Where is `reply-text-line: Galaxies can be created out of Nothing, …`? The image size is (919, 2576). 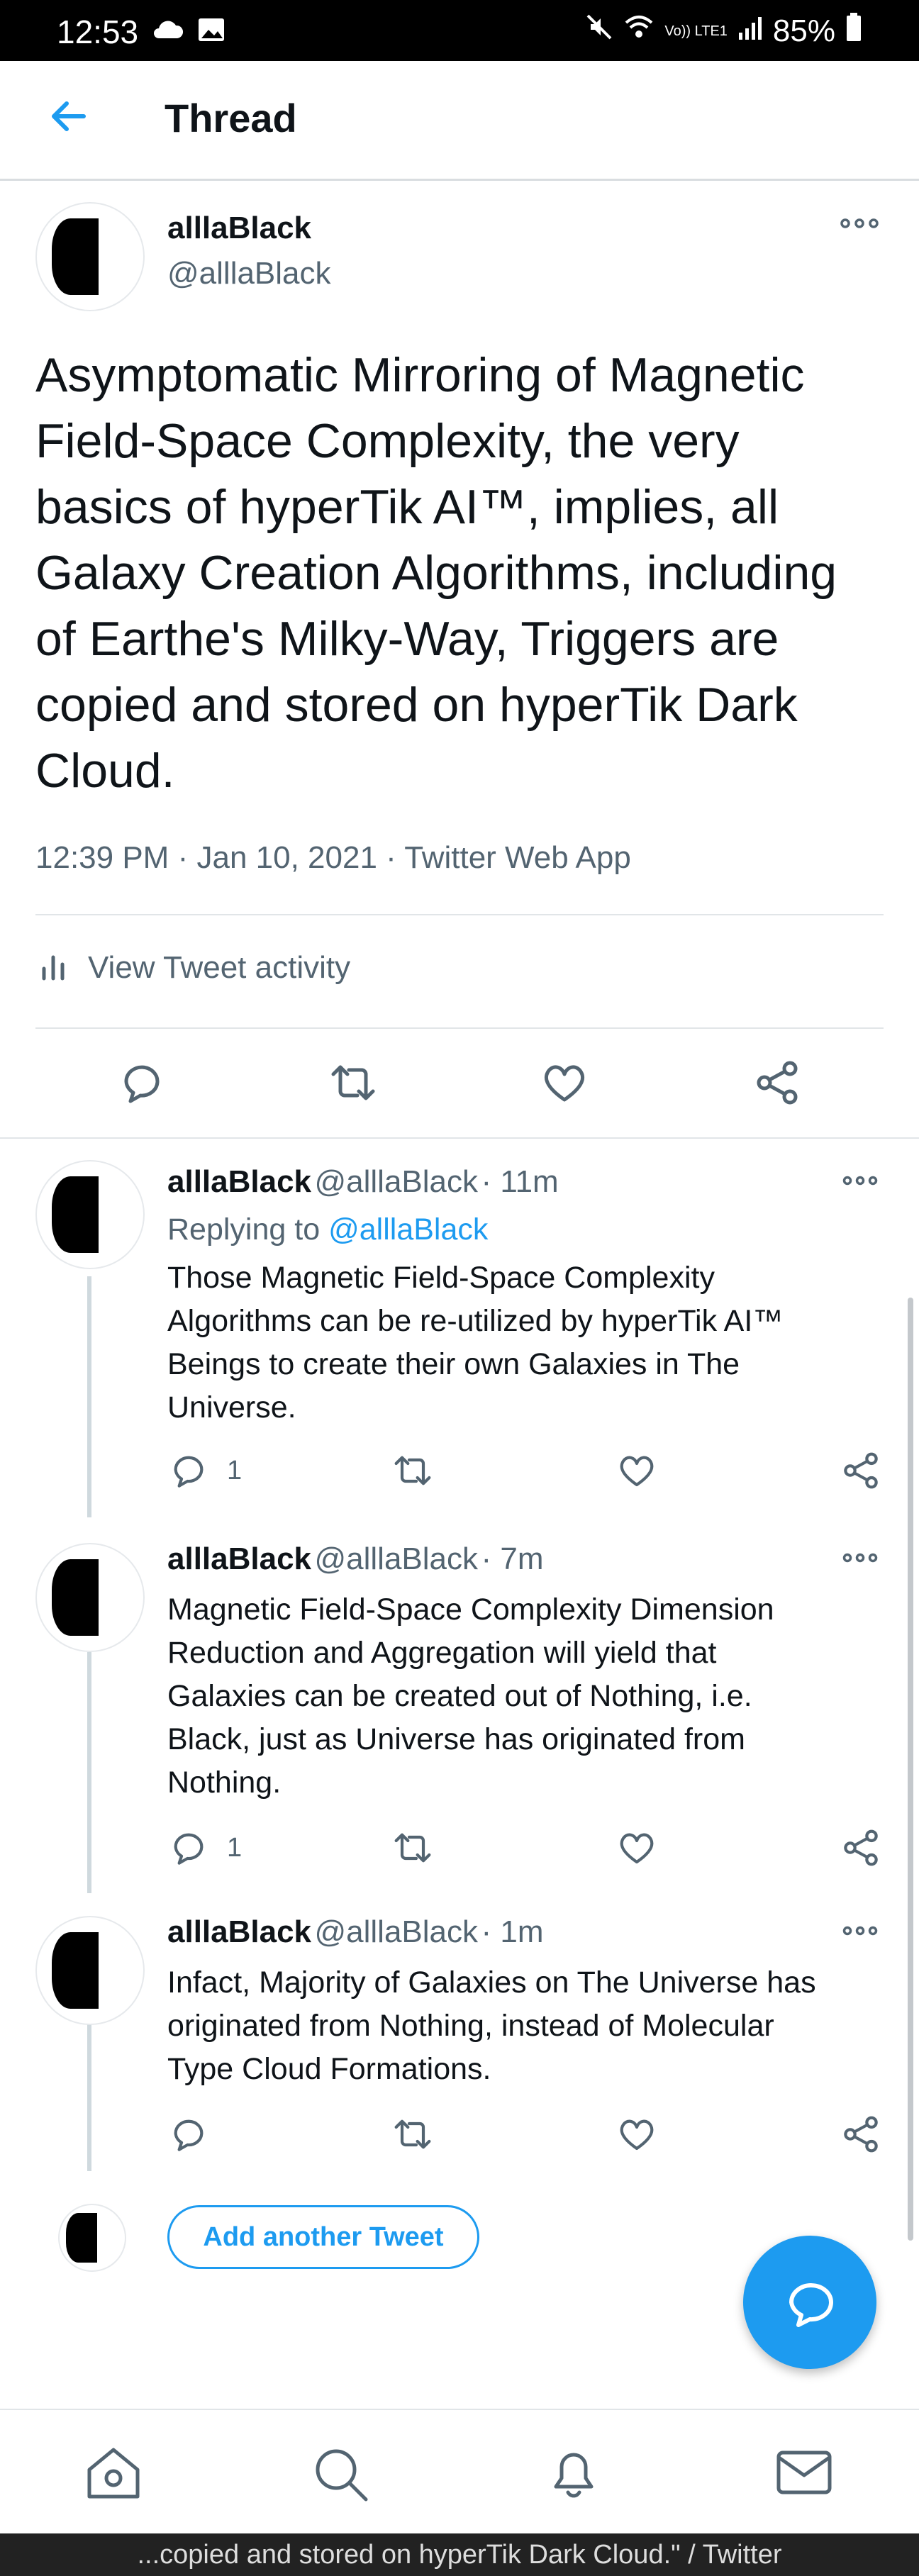
reply-text-line: Galaxies can be created out of Nothing, … is located at coordinates (459, 1696).